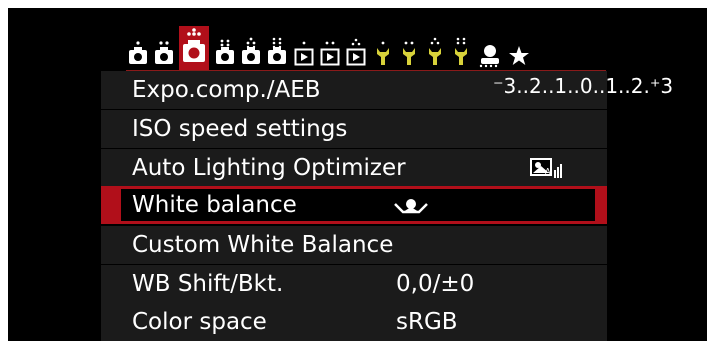 The width and height of the screenshot is (715, 349). Describe the element at coordinates (411, 206) in the screenshot. I see `custom-white-balance-icon` at that location.